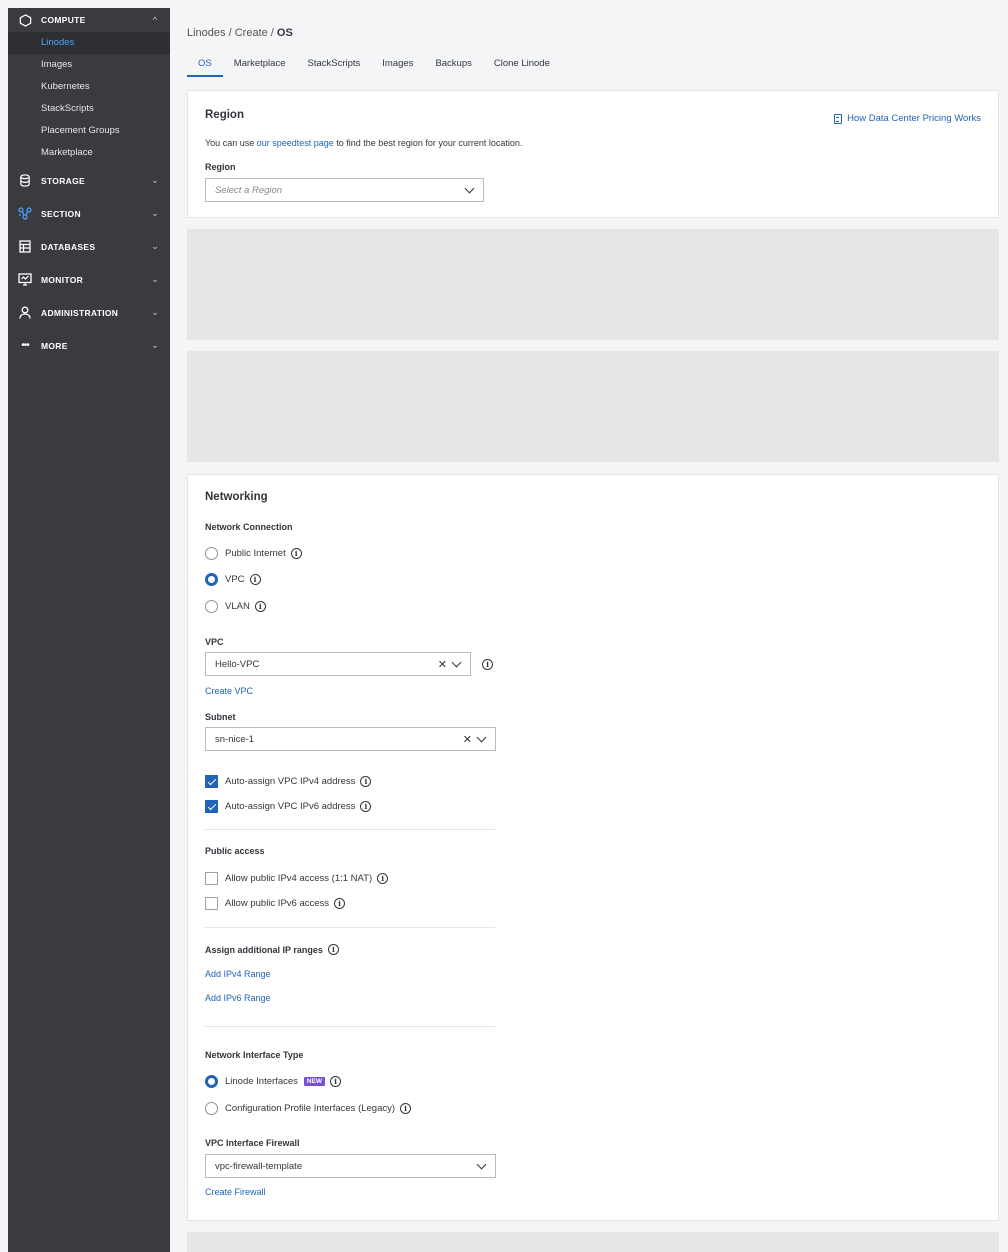  I want to click on checkbox-label: Allow public IPv6 access, so click(277, 903).